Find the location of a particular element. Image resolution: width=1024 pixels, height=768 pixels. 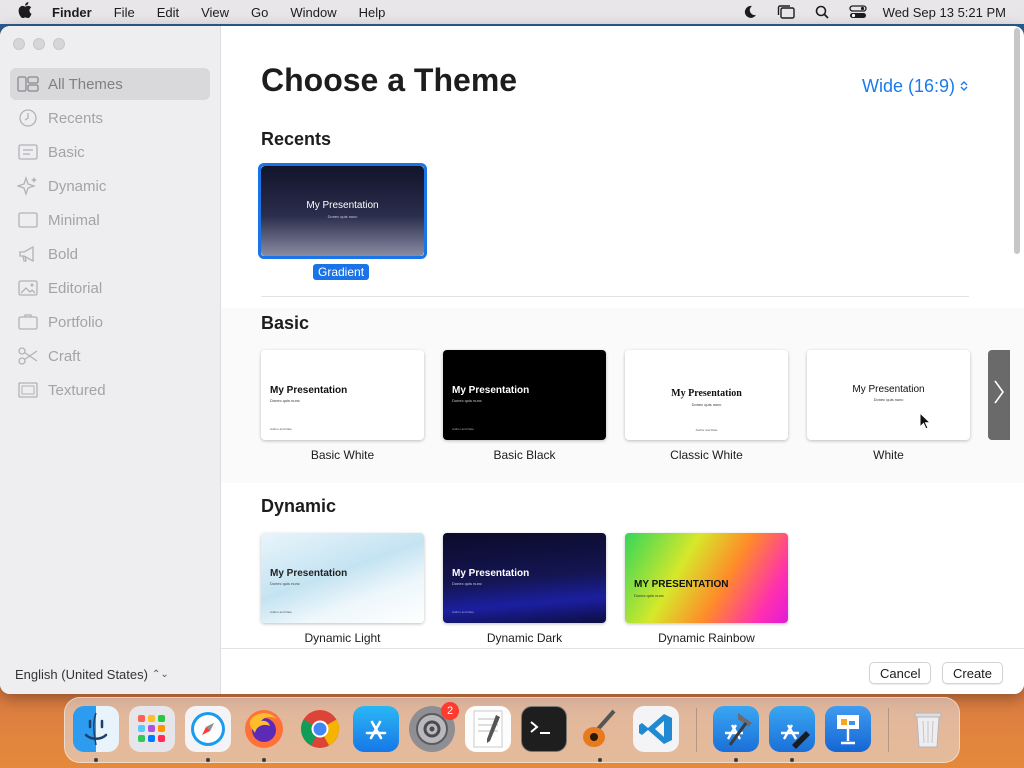

sidebar-item-basic: Basic is located at coordinates (110, 152).